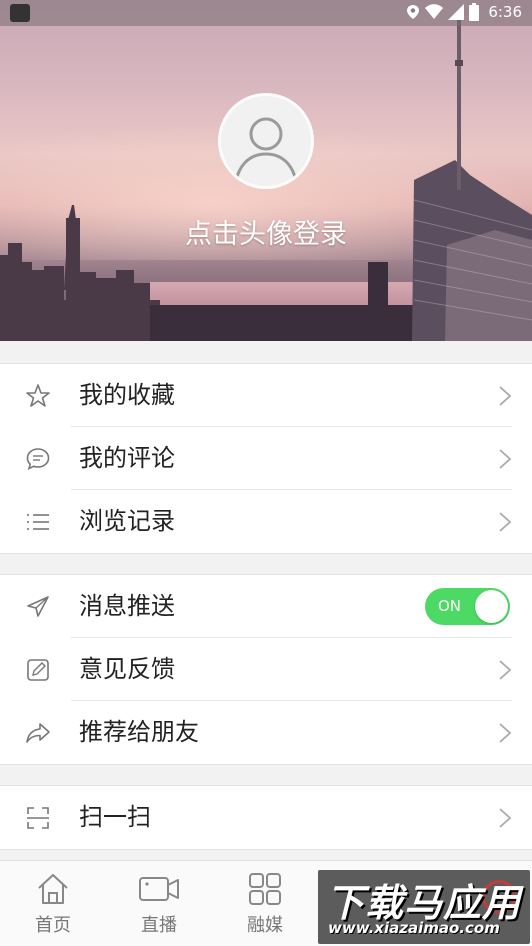 The image size is (532, 946). What do you see at coordinates (127, 606) in the screenshot?
I see `menu-item-label: 消息推送` at bounding box center [127, 606].